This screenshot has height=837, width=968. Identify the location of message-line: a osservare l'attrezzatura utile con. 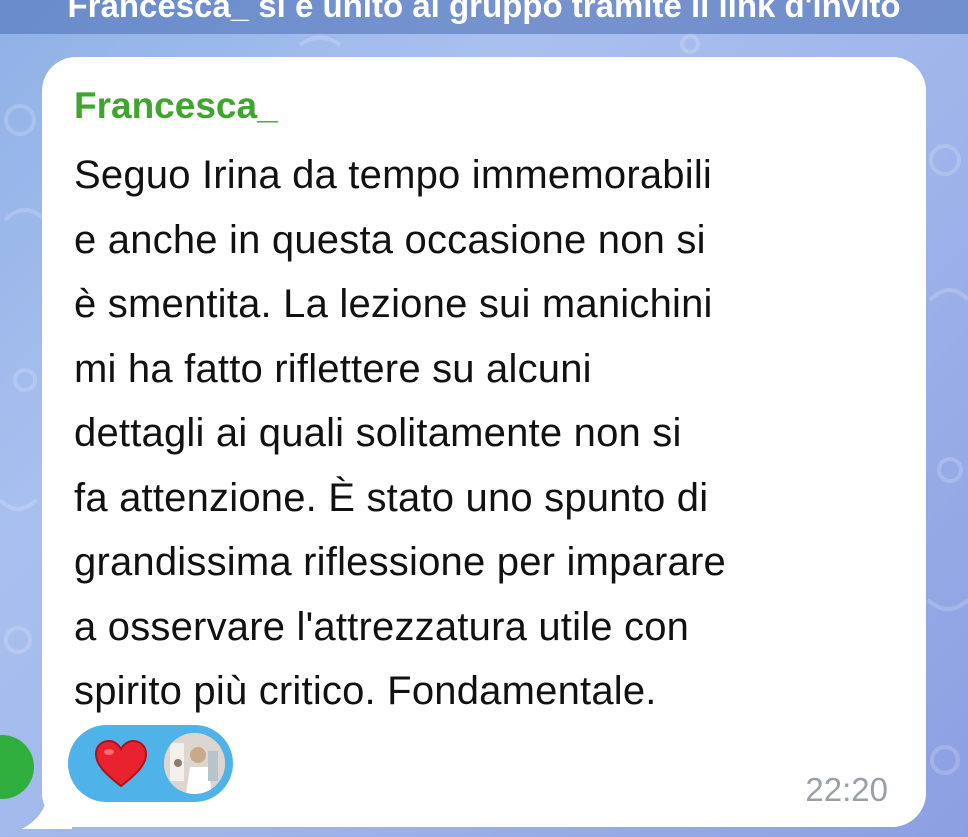
(382, 626).